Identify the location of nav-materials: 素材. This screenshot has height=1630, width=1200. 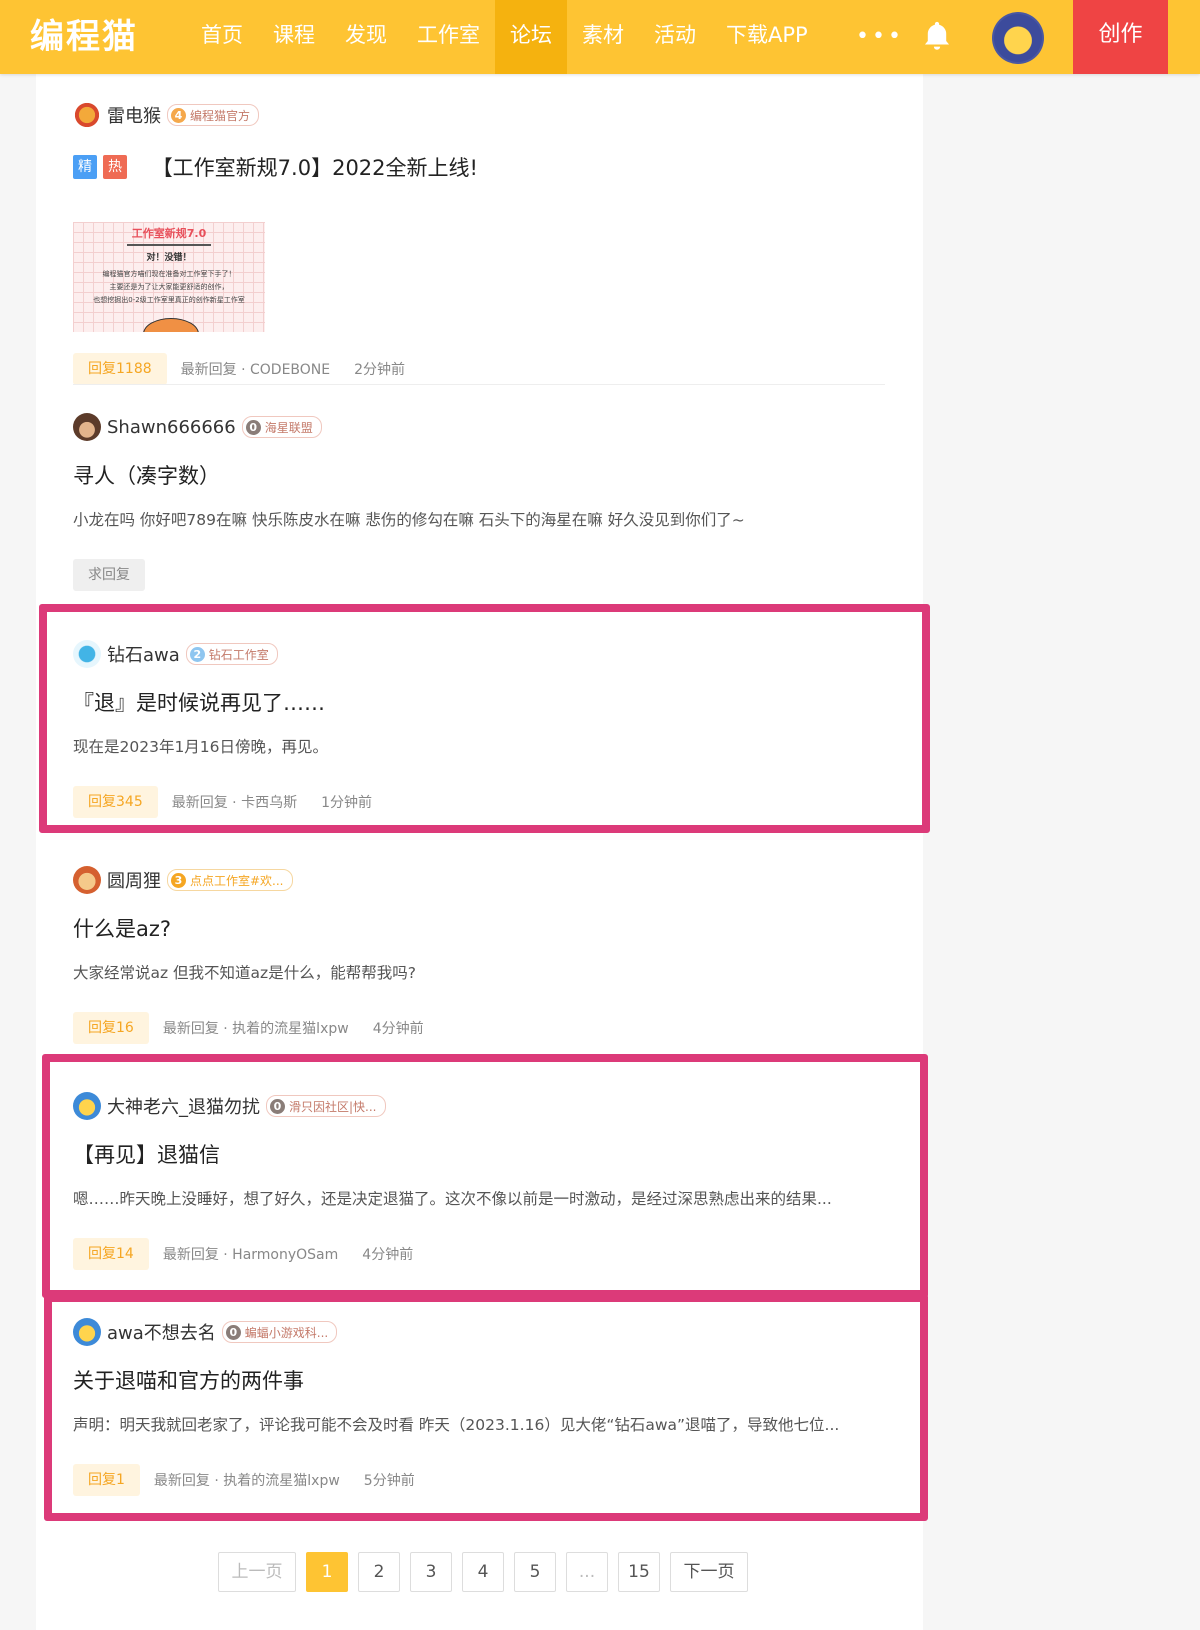
(603, 37).